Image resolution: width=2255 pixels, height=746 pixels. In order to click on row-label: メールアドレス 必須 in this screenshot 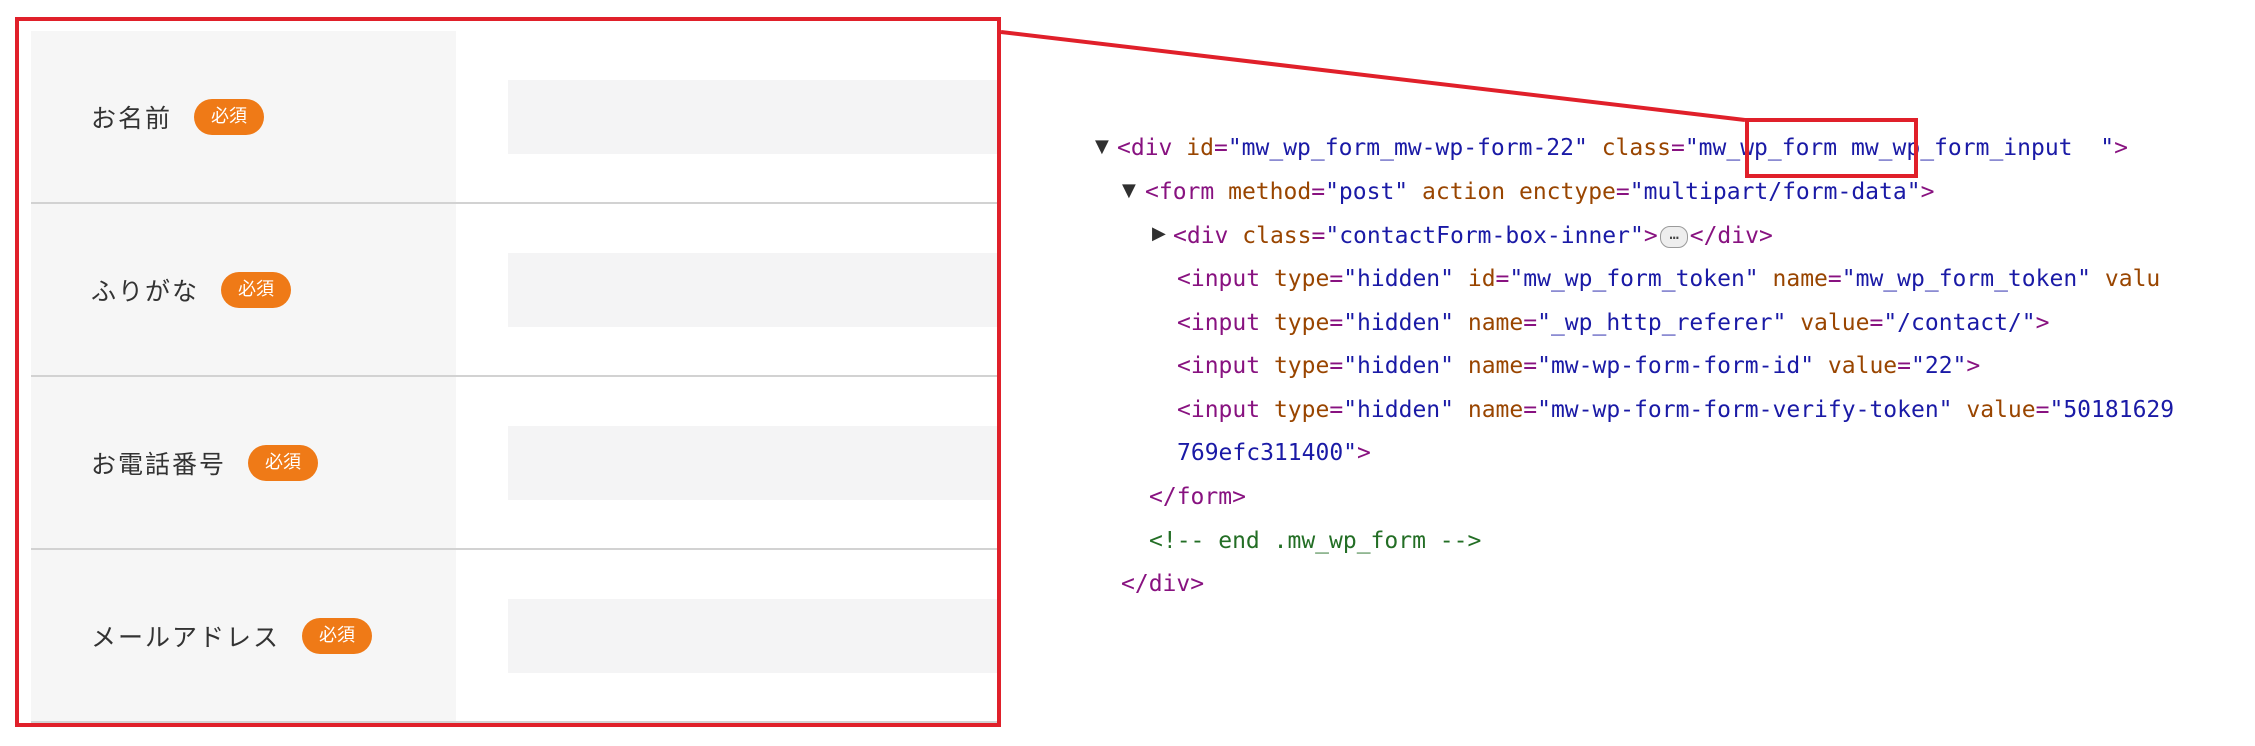, I will do `click(232, 635)`.